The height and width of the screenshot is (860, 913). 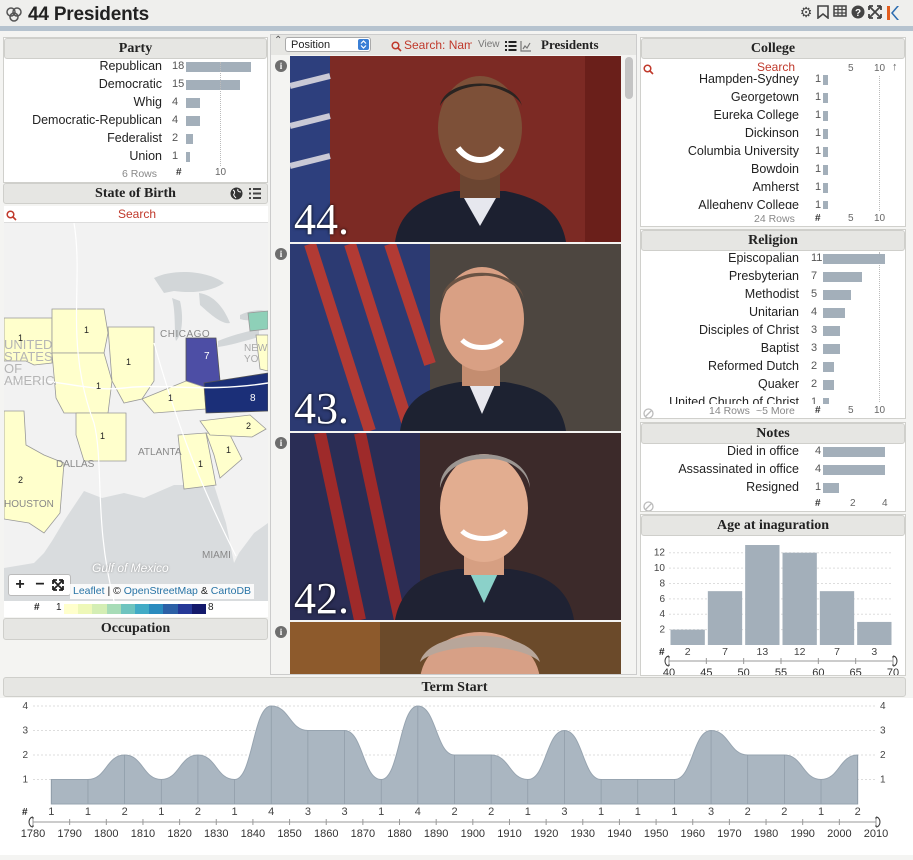 What do you see at coordinates (773, 80) in the screenshot?
I see `college-row: Hampden-Sydney 1` at bounding box center [773, 80].